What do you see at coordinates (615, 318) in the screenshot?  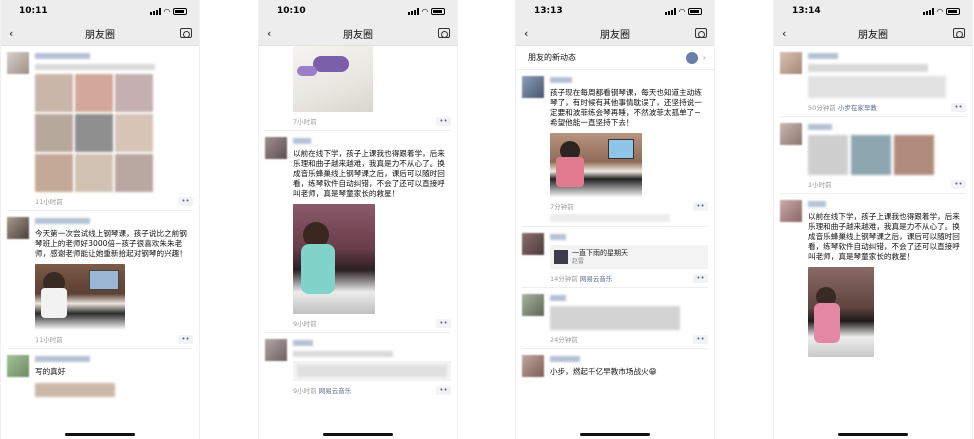 I see `moment-post: 24分钟前 ••` at bounding box center [615, 318].